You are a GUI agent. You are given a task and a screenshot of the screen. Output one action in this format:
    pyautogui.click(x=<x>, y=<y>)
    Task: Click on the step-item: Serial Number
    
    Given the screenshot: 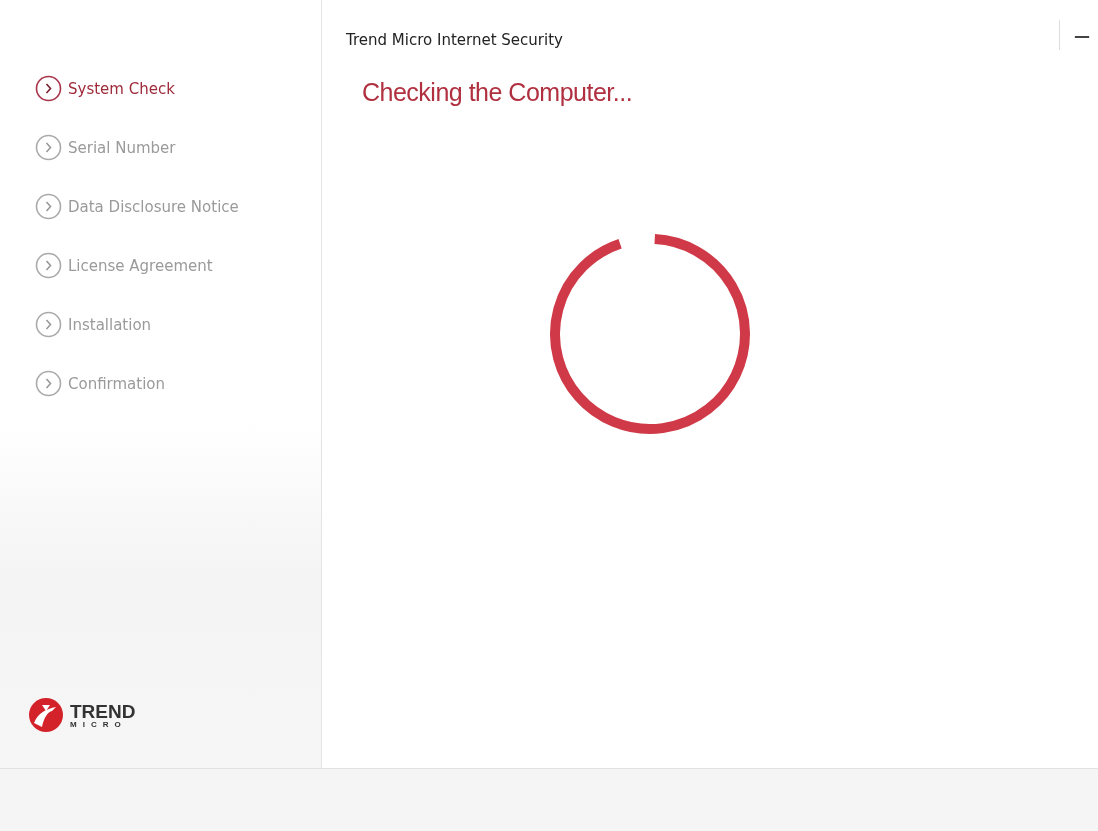 What is the action you would take?
    pyautogui.click(x=178, y=147)
    